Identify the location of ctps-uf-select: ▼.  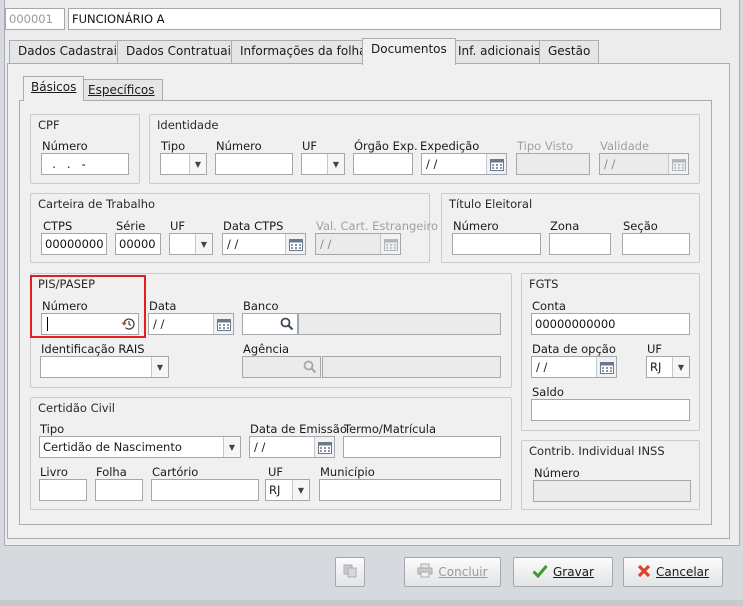
(191, 244).